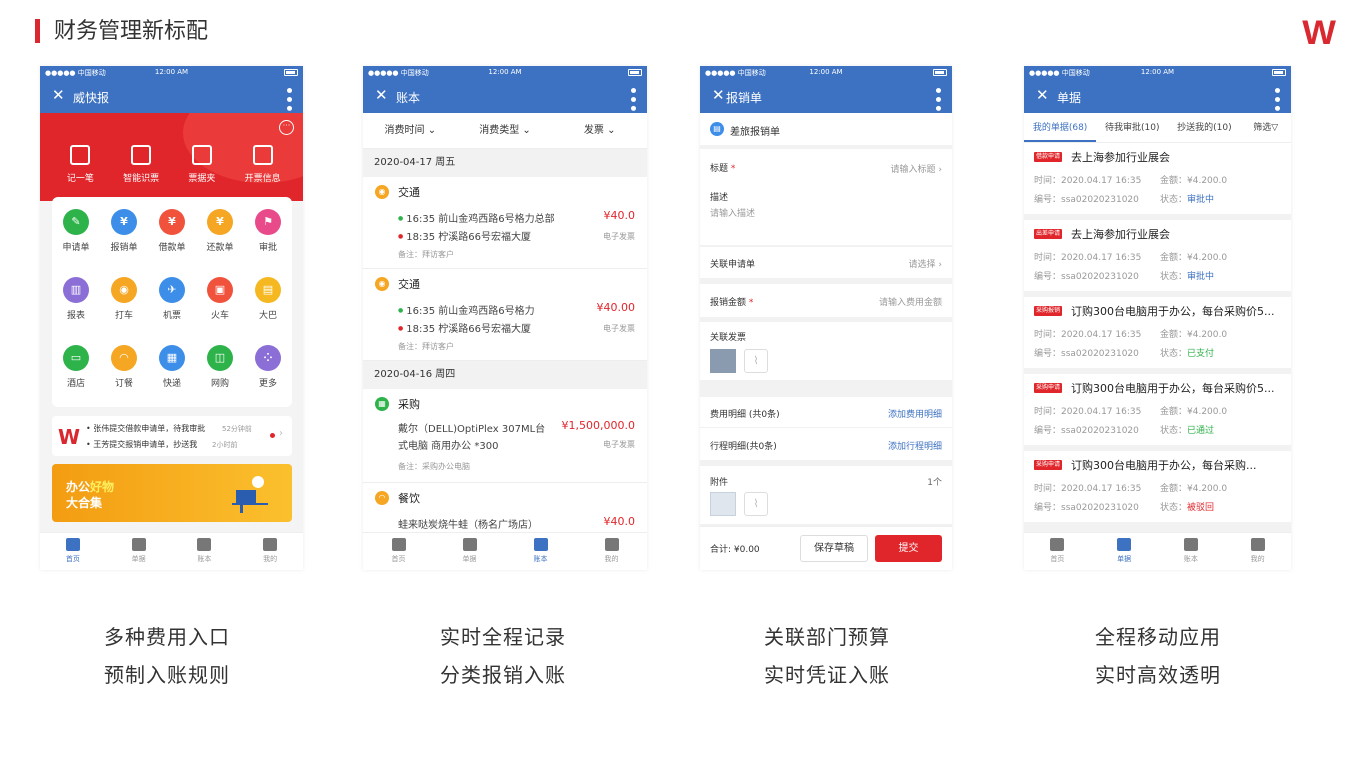 Image resolution: width=1366 pixels, height=768 pixels. What do you see at coordinates (80, 164) in the screenshot?
I see `quick-record: 记一笔` at bounding box center [80, 164].